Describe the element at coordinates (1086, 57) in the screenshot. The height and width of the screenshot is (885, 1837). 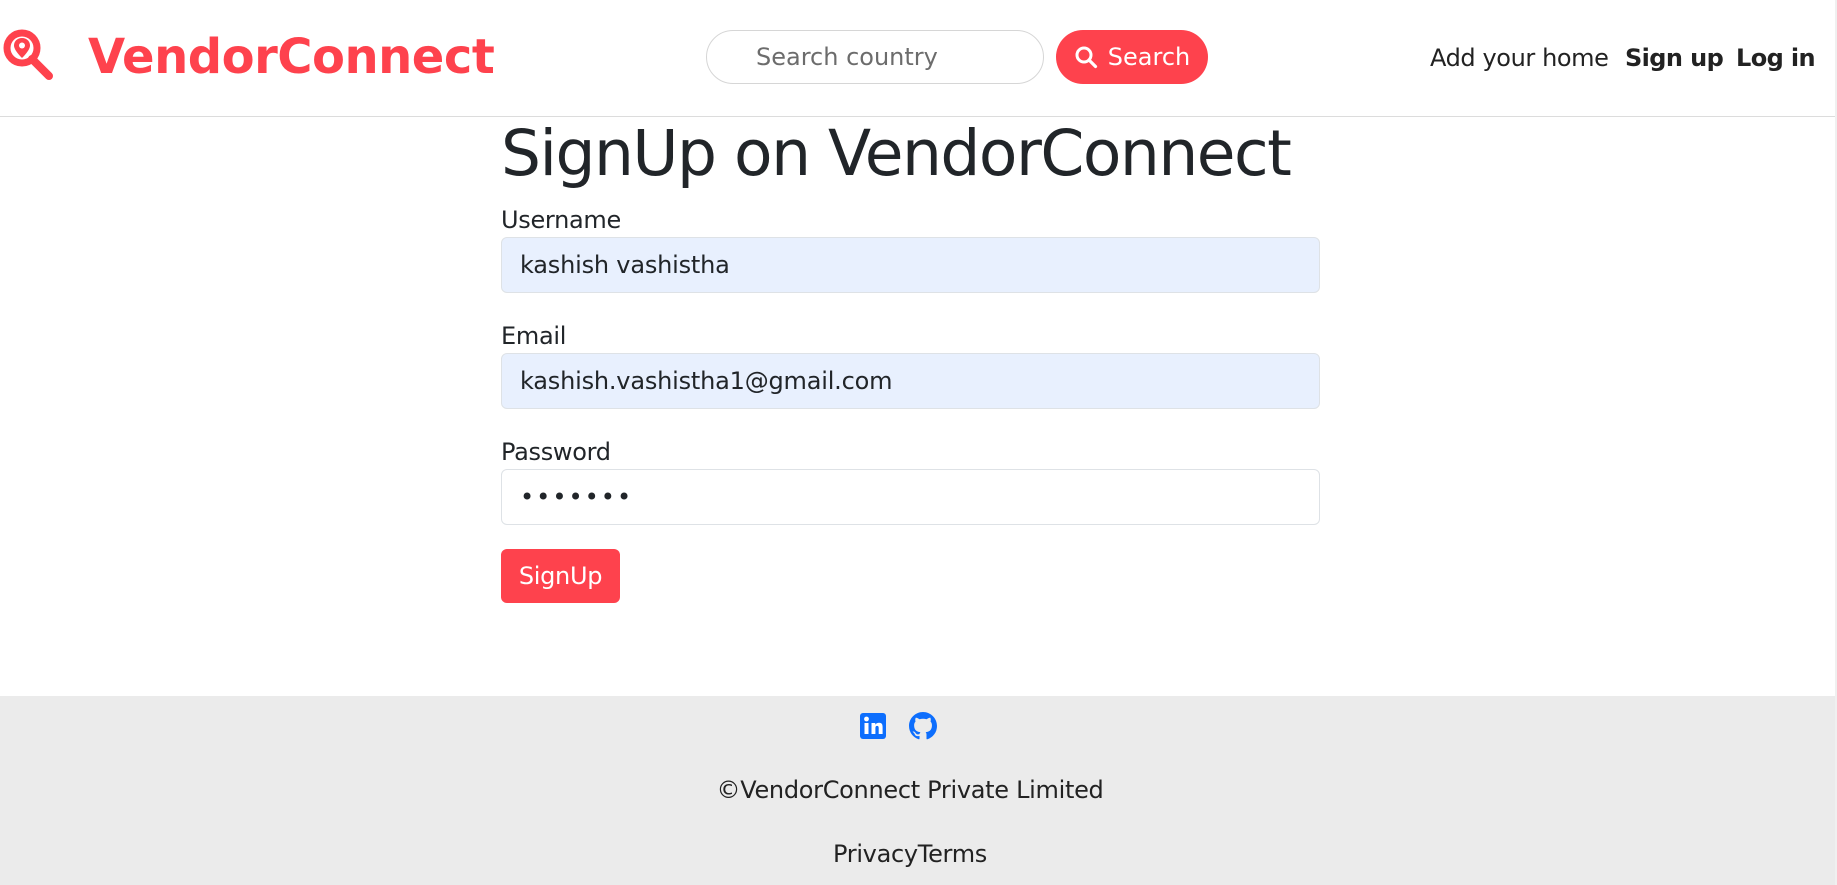
I see `search-icon` at that location.